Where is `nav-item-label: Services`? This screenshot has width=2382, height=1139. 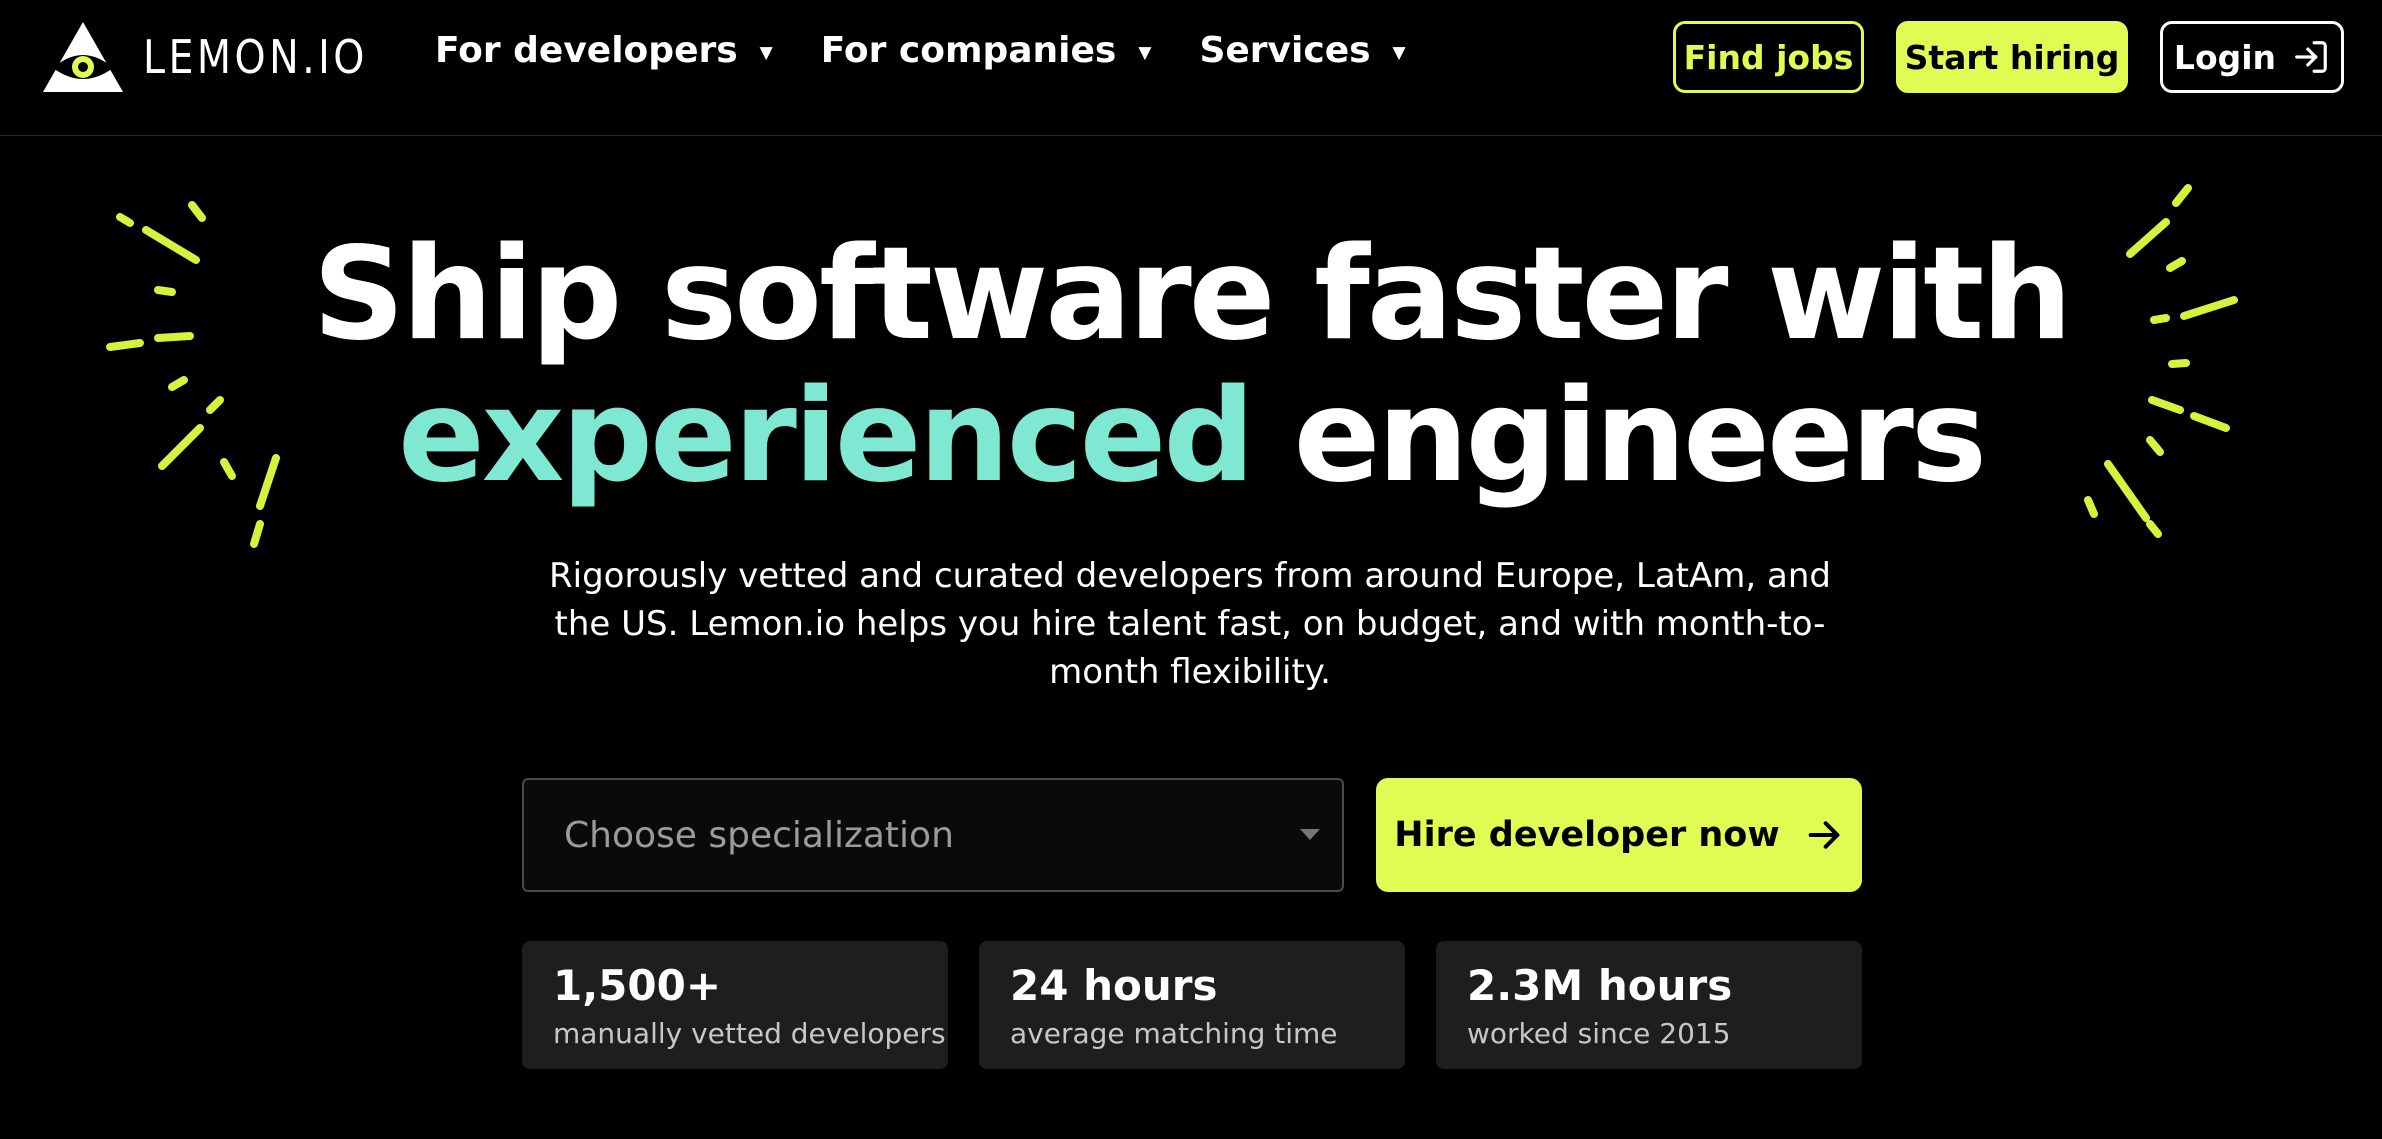 nav-item-label: Services is located at coordinates (1285, 50).